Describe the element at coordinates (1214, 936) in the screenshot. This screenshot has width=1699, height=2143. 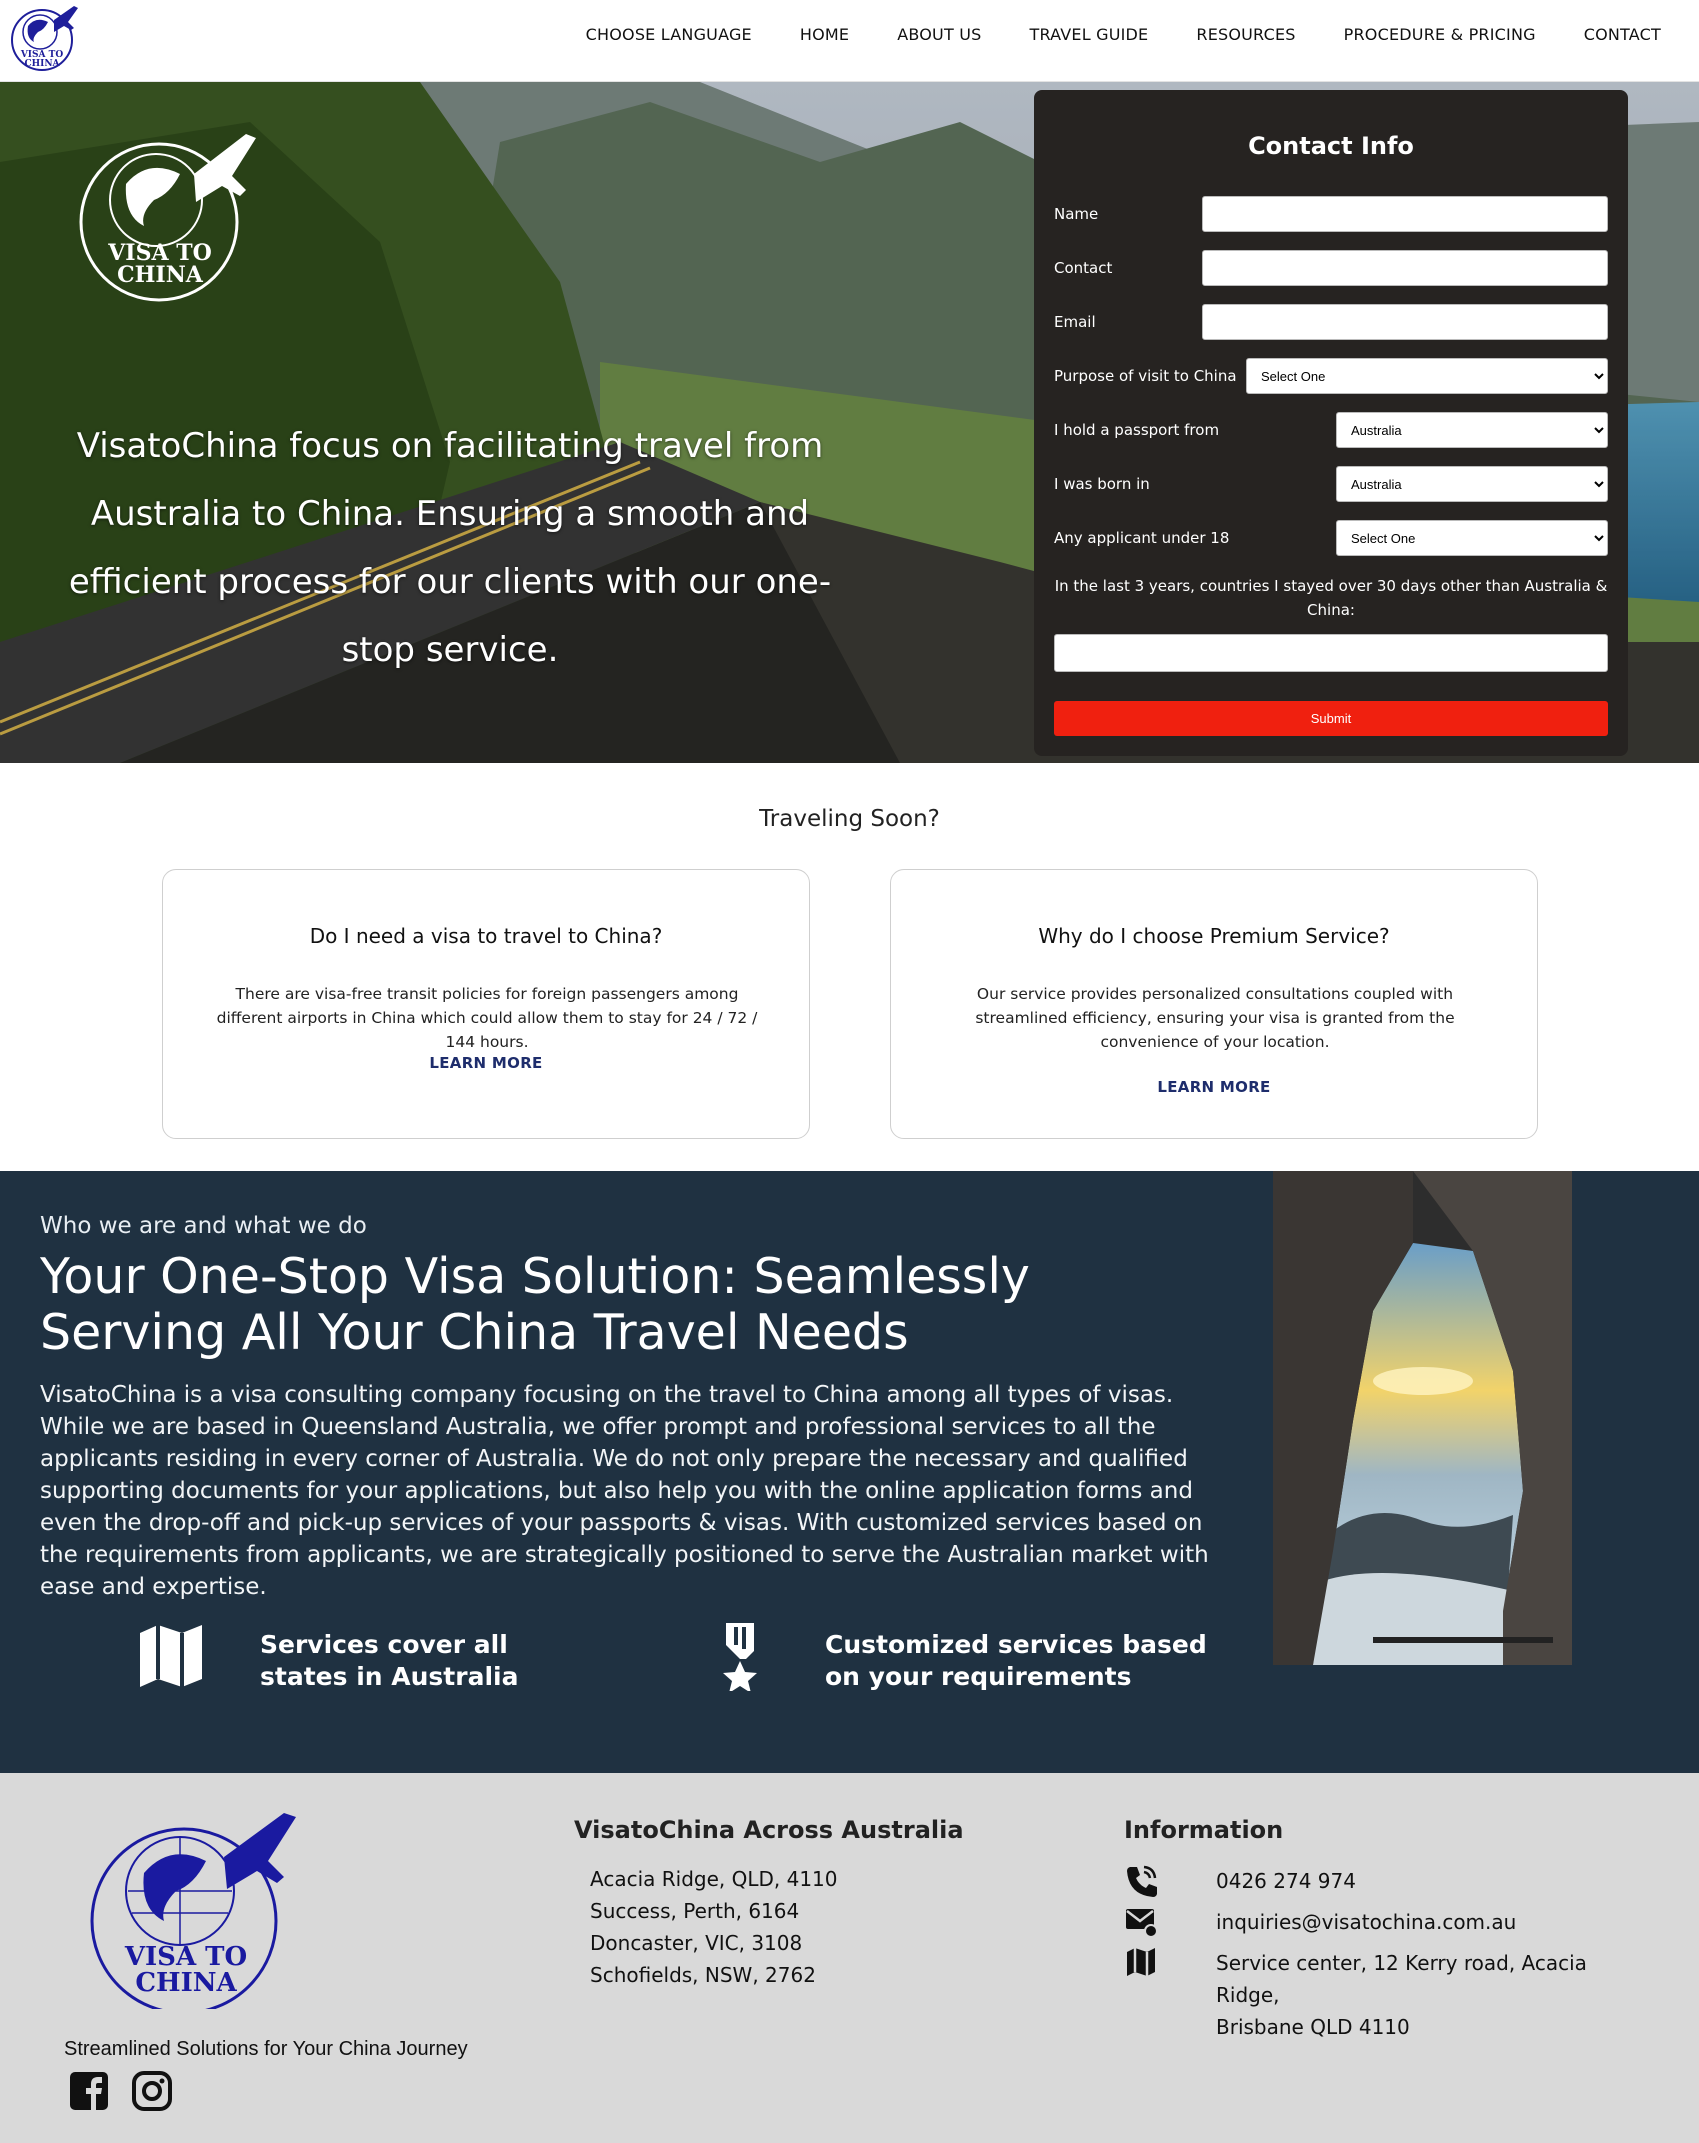
I see `card-title: Why do I choose Premium Service?` at that location.